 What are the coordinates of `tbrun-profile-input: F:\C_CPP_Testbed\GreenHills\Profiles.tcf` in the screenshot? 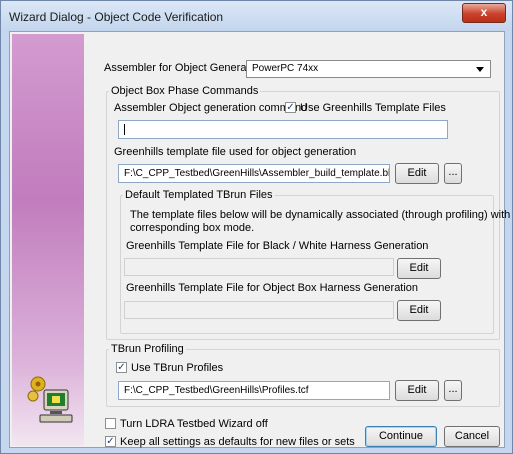 It's located at (254, 390).